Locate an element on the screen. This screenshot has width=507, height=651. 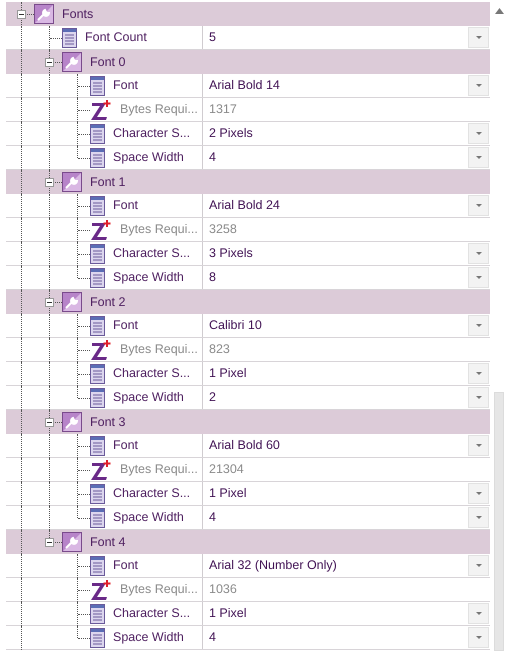
category-label: Fonts is located at coordinates (78, 14).